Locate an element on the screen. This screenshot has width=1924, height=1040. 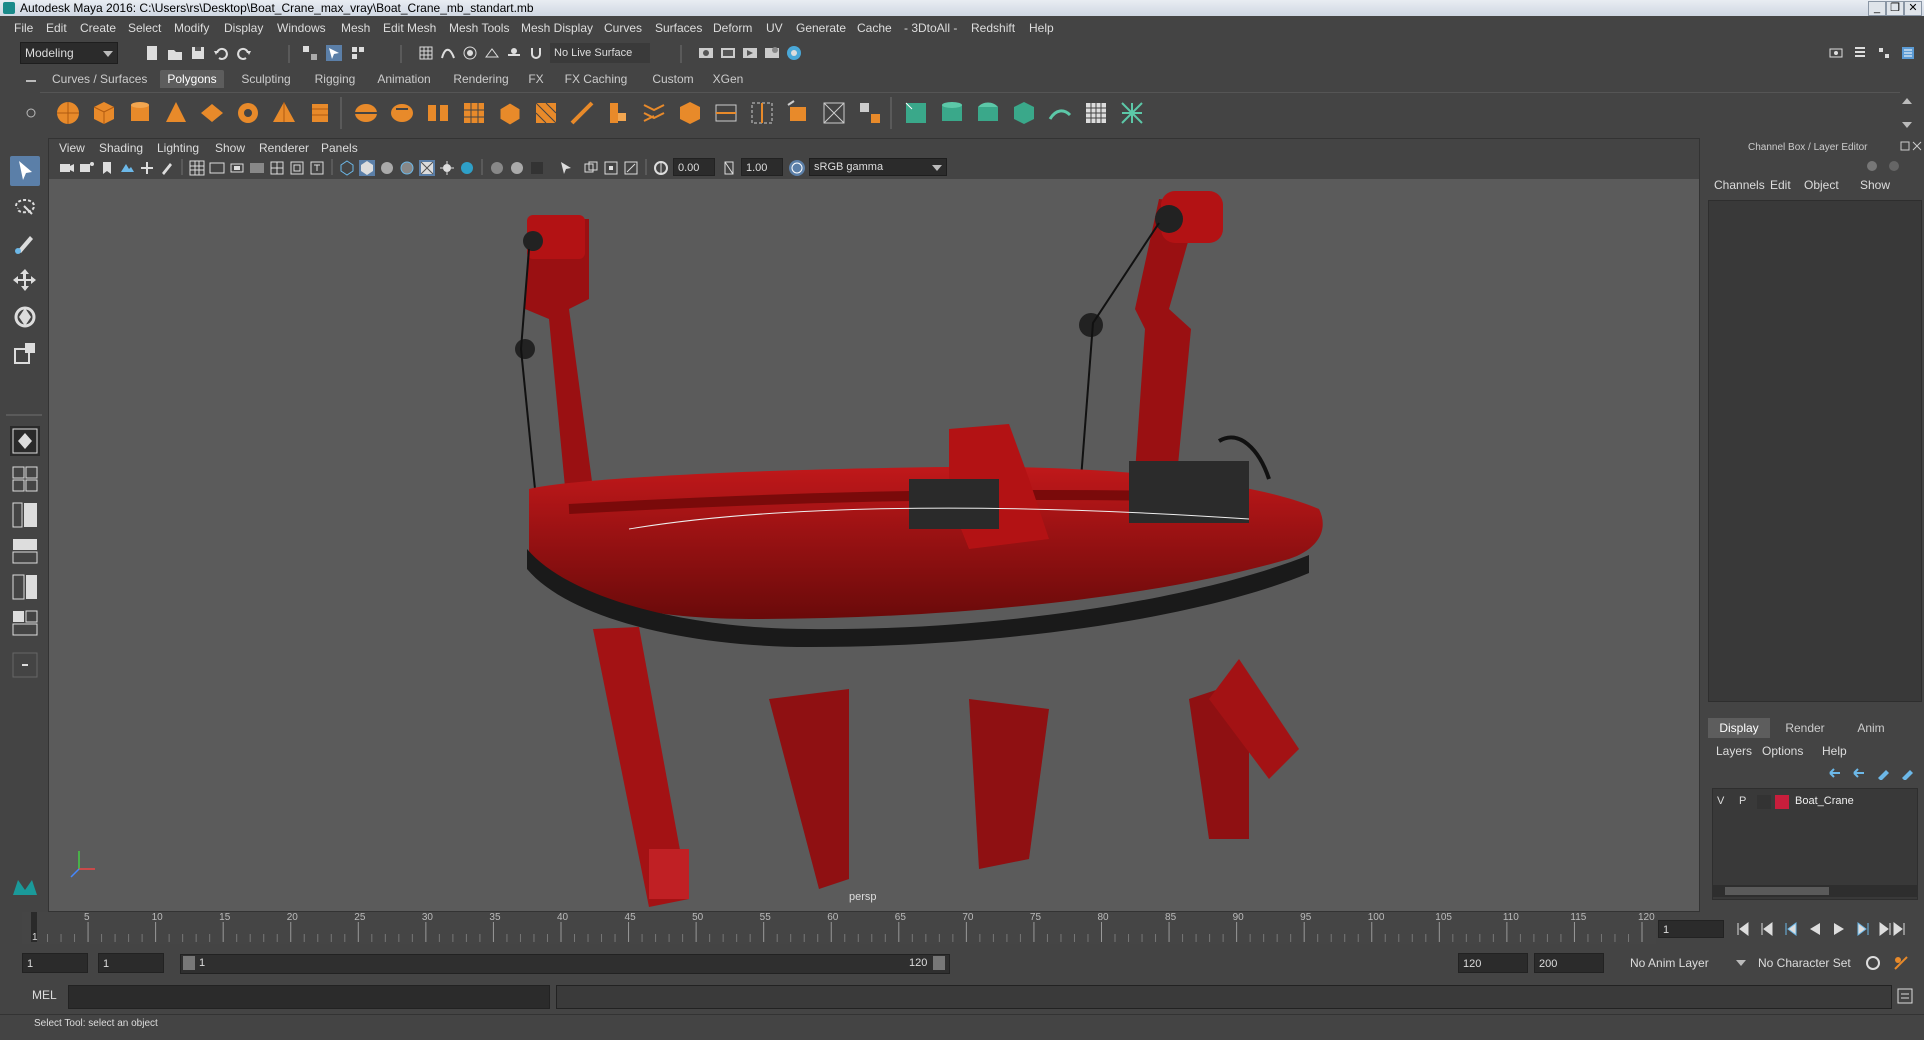
shadows-icon is located at coordinates (467, 168).